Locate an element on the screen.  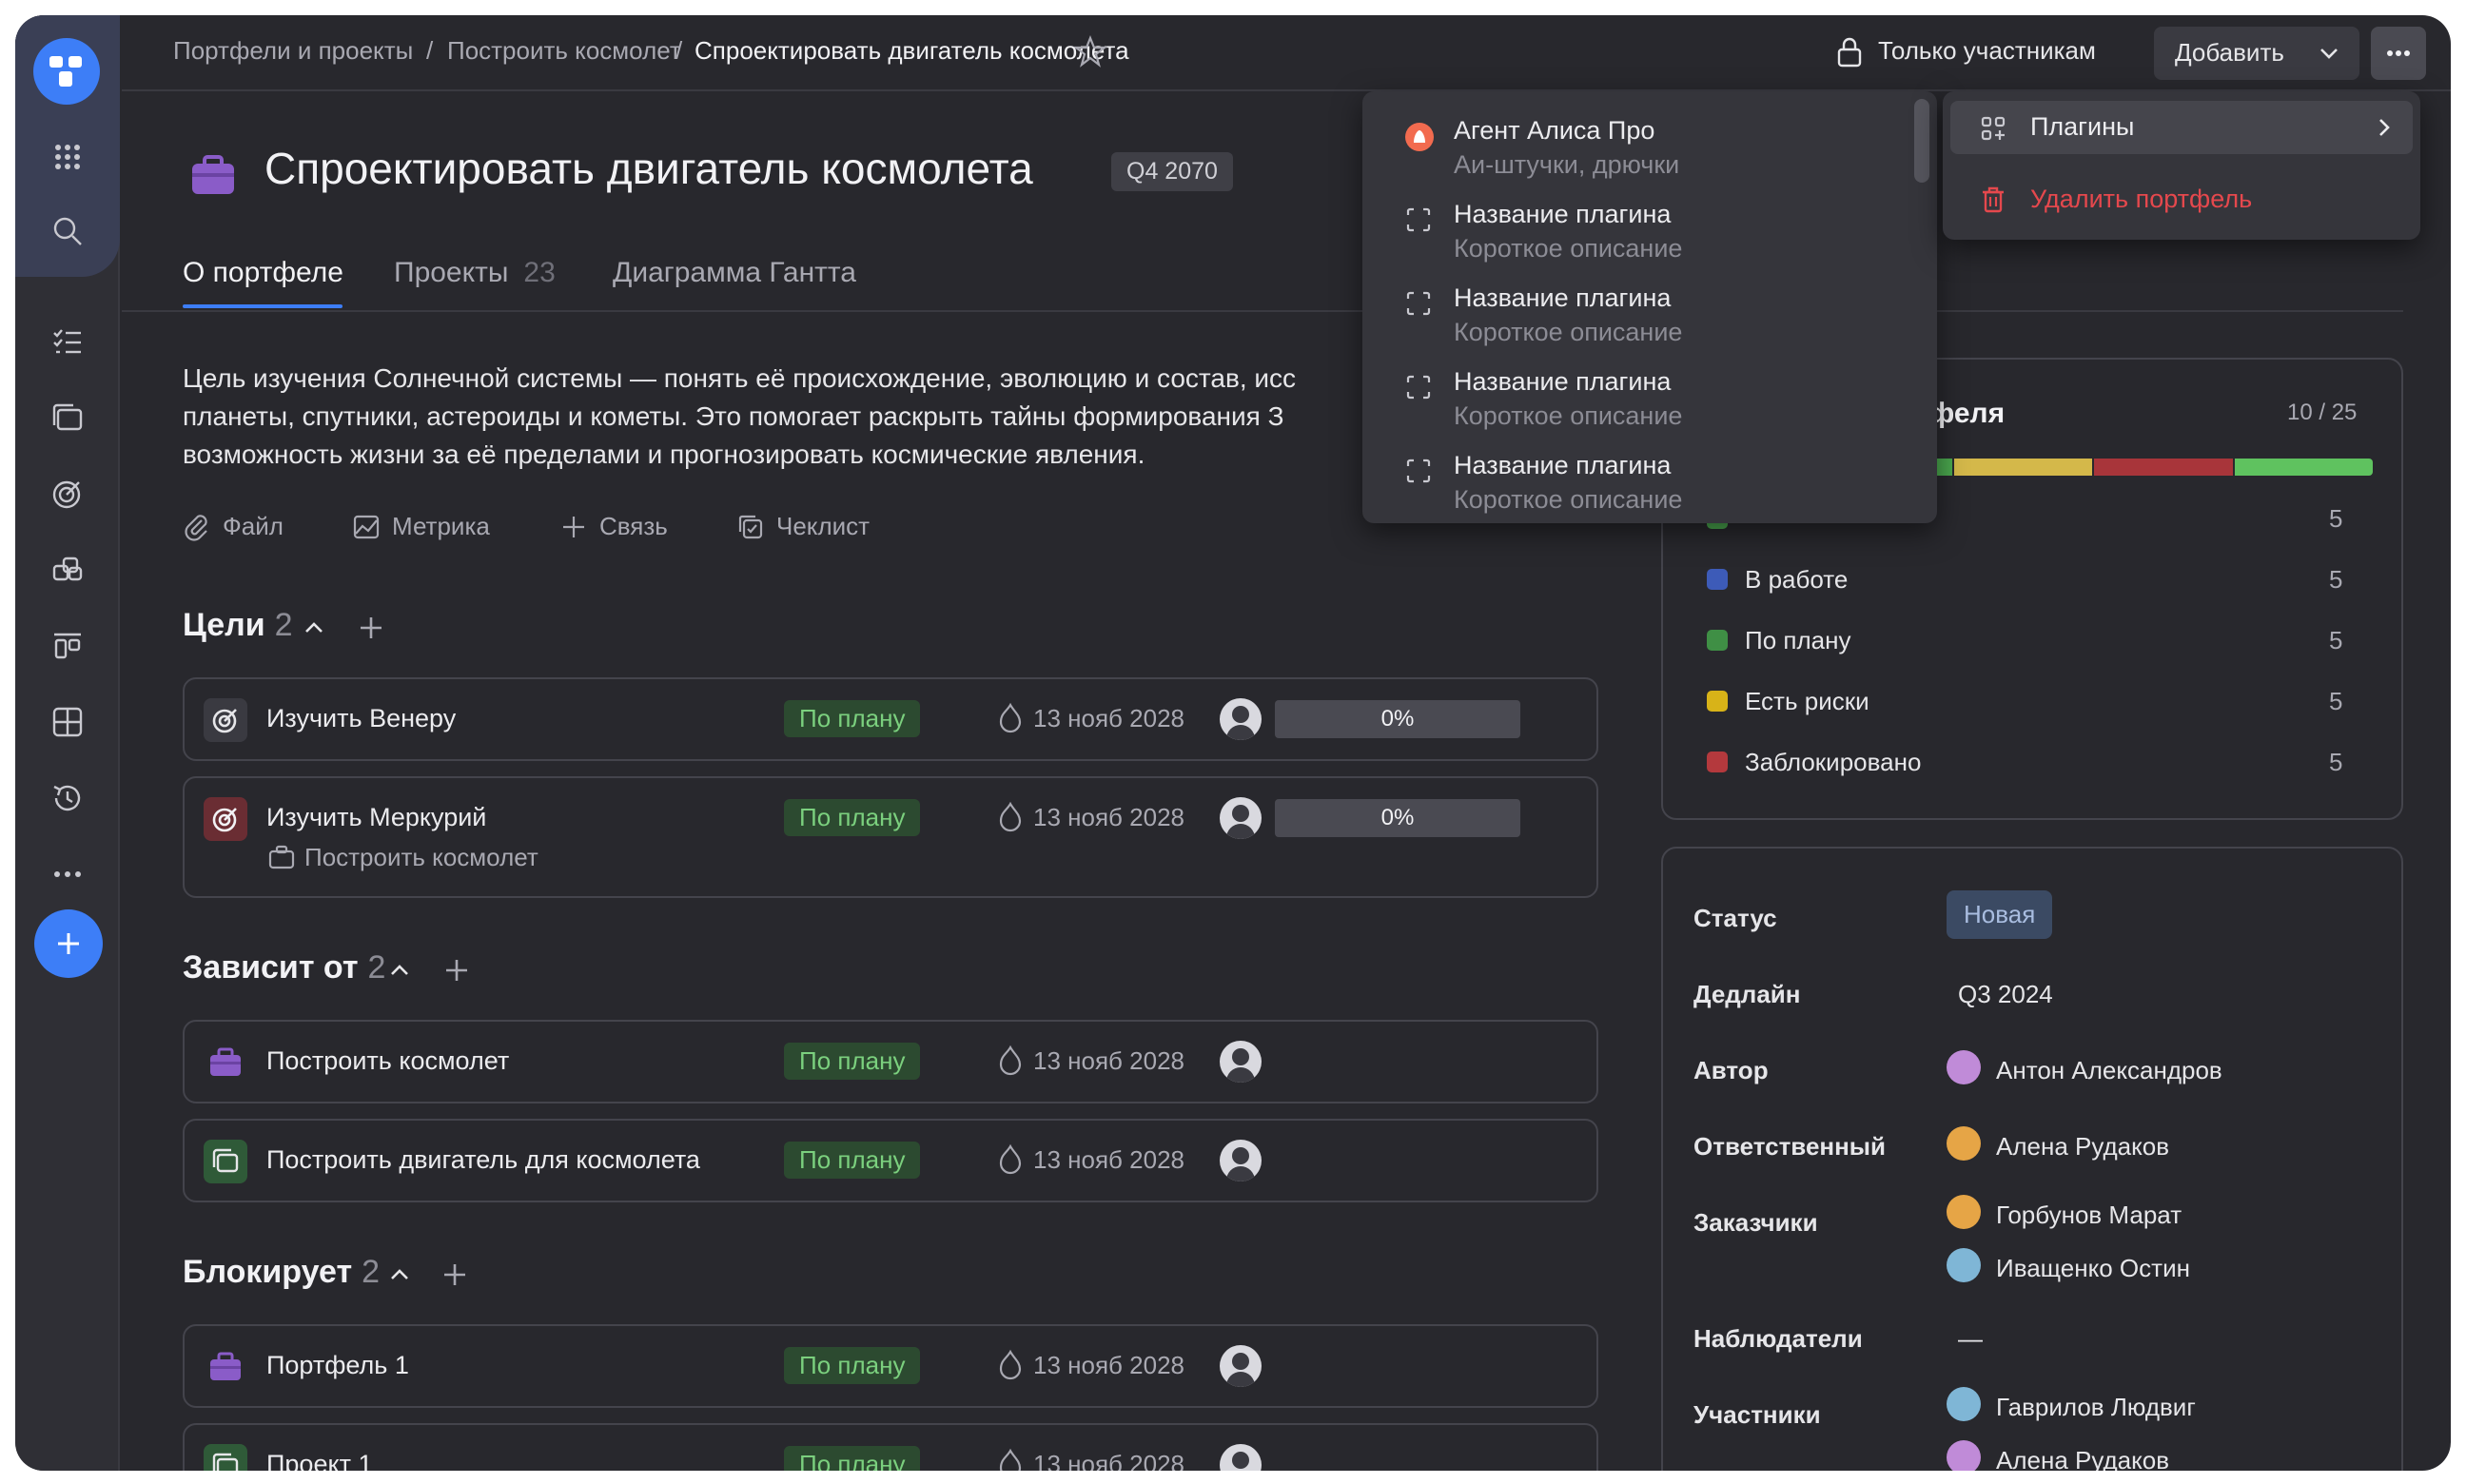
depends-title: Зависит от is located at coordinates (271, 967).